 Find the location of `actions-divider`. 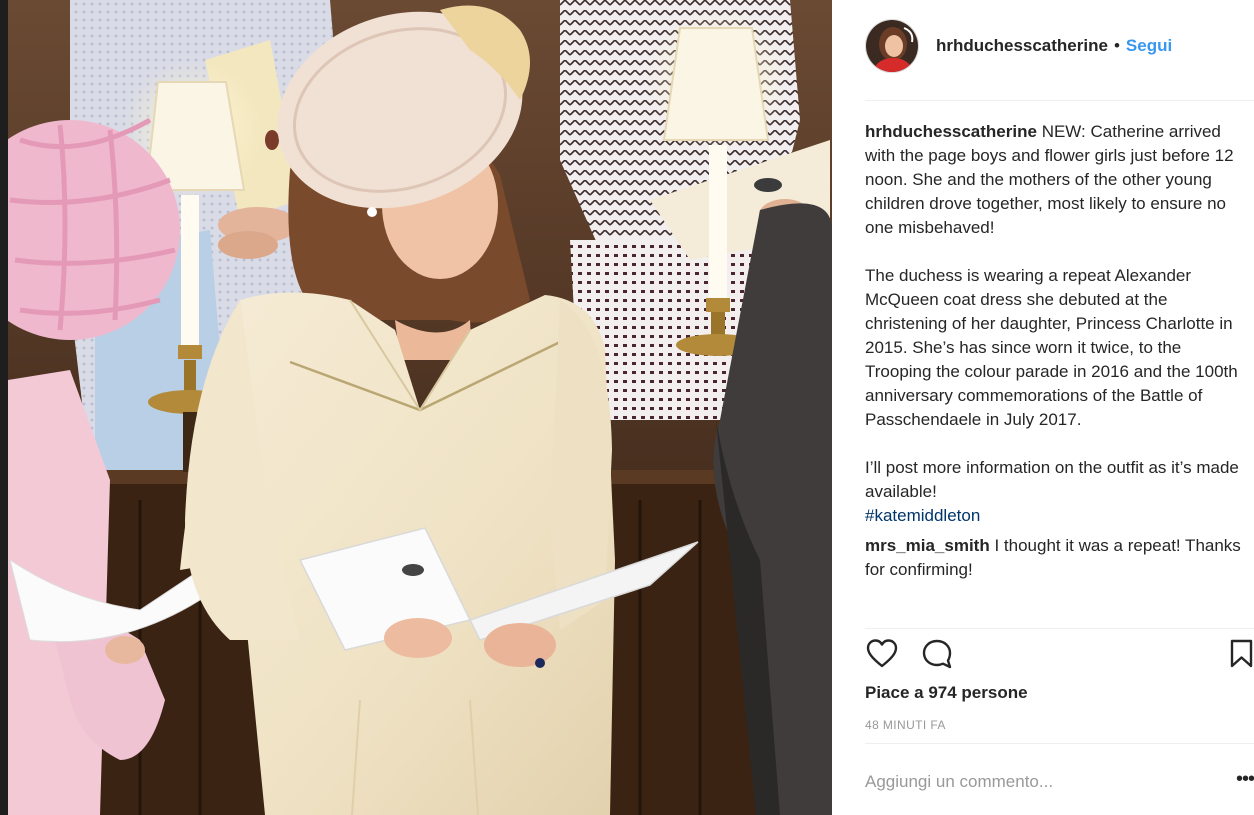

actions-divider is located at coordinates (1059, 628).